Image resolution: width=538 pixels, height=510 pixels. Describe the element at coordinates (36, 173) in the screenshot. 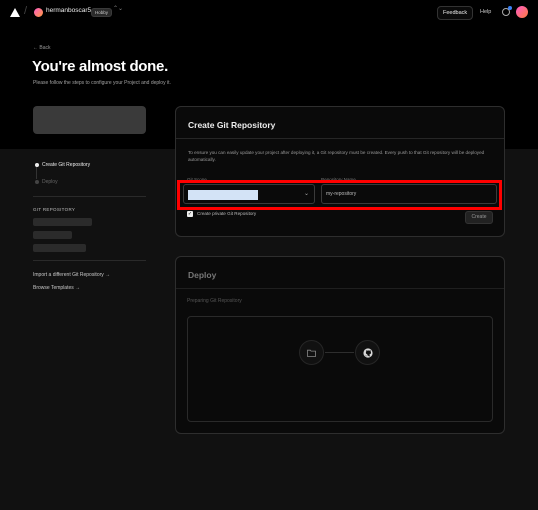

I see `step-connector` at that location.